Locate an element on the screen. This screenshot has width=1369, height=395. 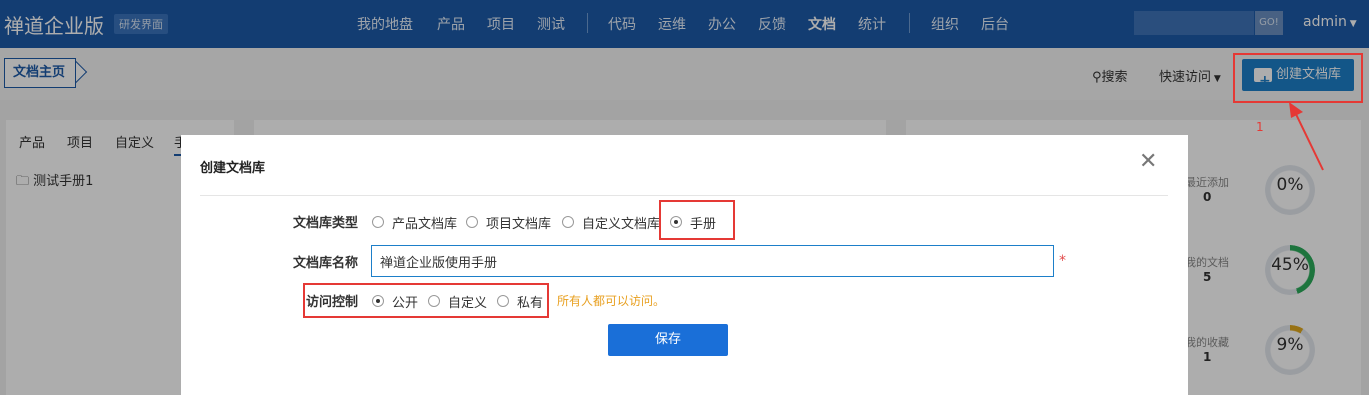
radio-project-lib is located at coordinates (472, 222).